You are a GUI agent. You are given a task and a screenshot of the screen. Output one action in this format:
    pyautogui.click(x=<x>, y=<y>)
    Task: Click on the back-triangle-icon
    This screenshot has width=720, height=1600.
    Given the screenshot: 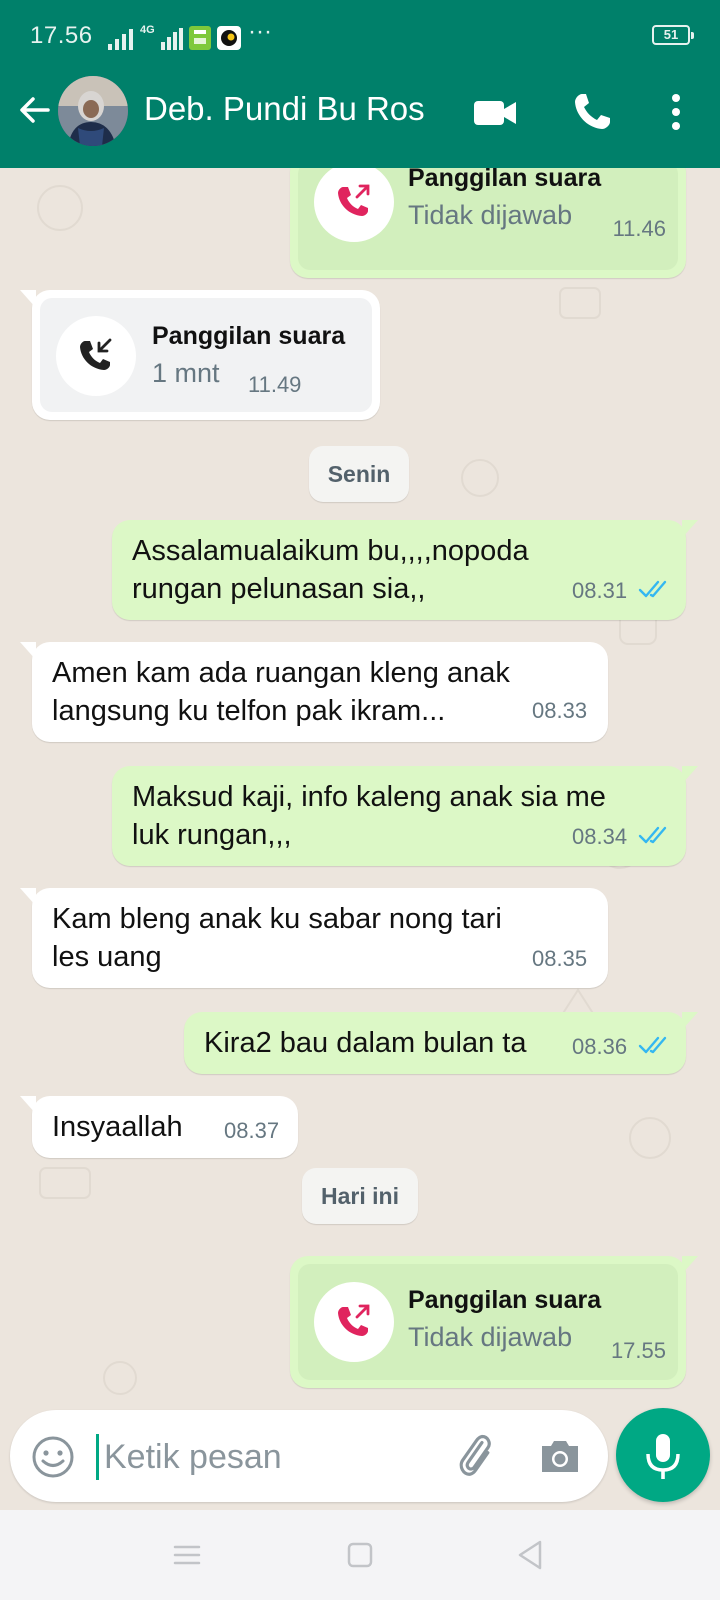 What is the action you would take?
    pyautogui.click(x=531, y=1555)
    